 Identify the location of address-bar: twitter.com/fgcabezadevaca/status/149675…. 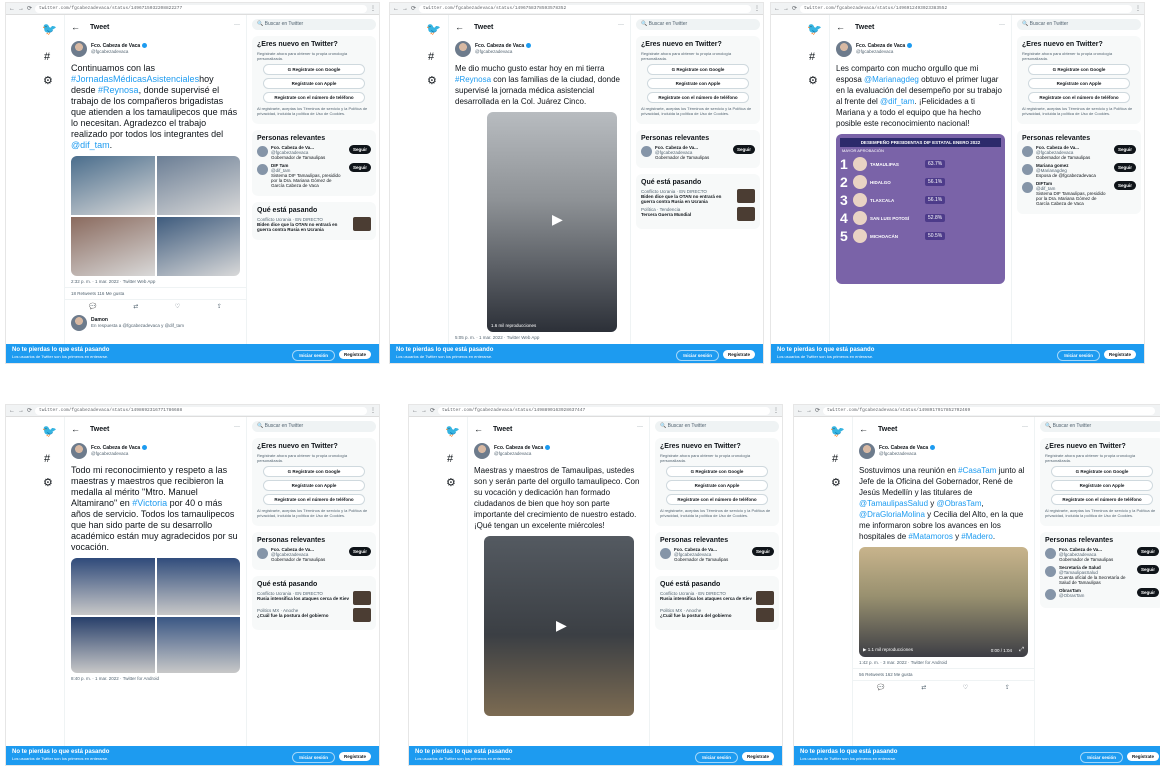
(585, 8).